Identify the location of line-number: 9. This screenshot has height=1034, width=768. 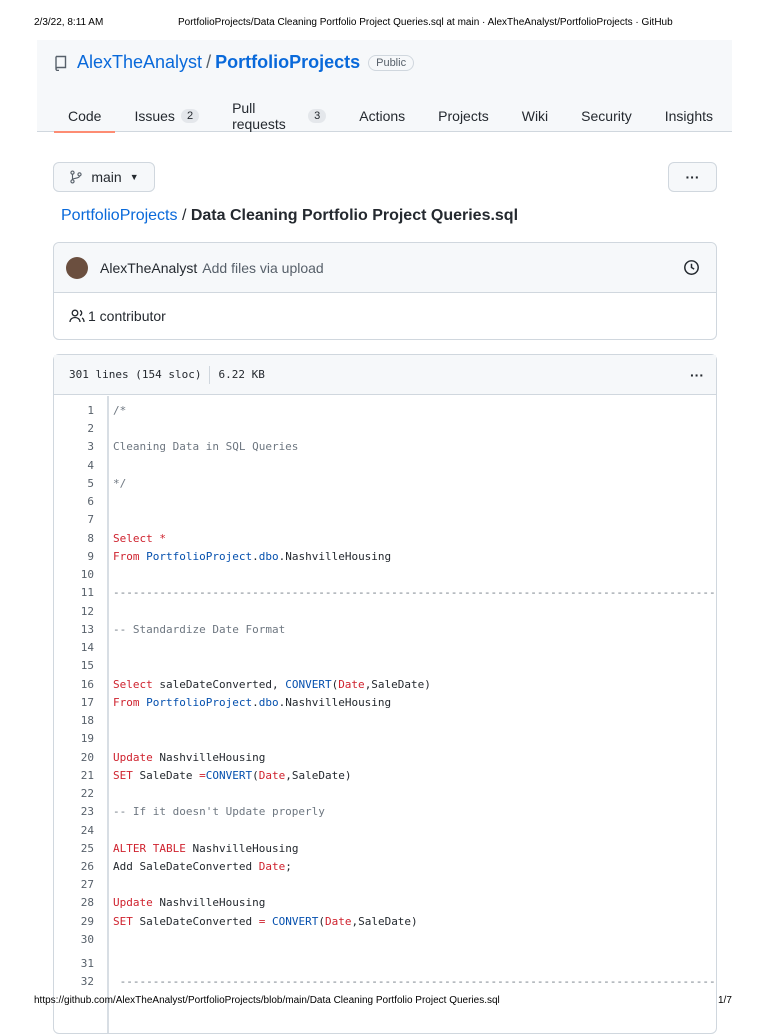
(74, 556).